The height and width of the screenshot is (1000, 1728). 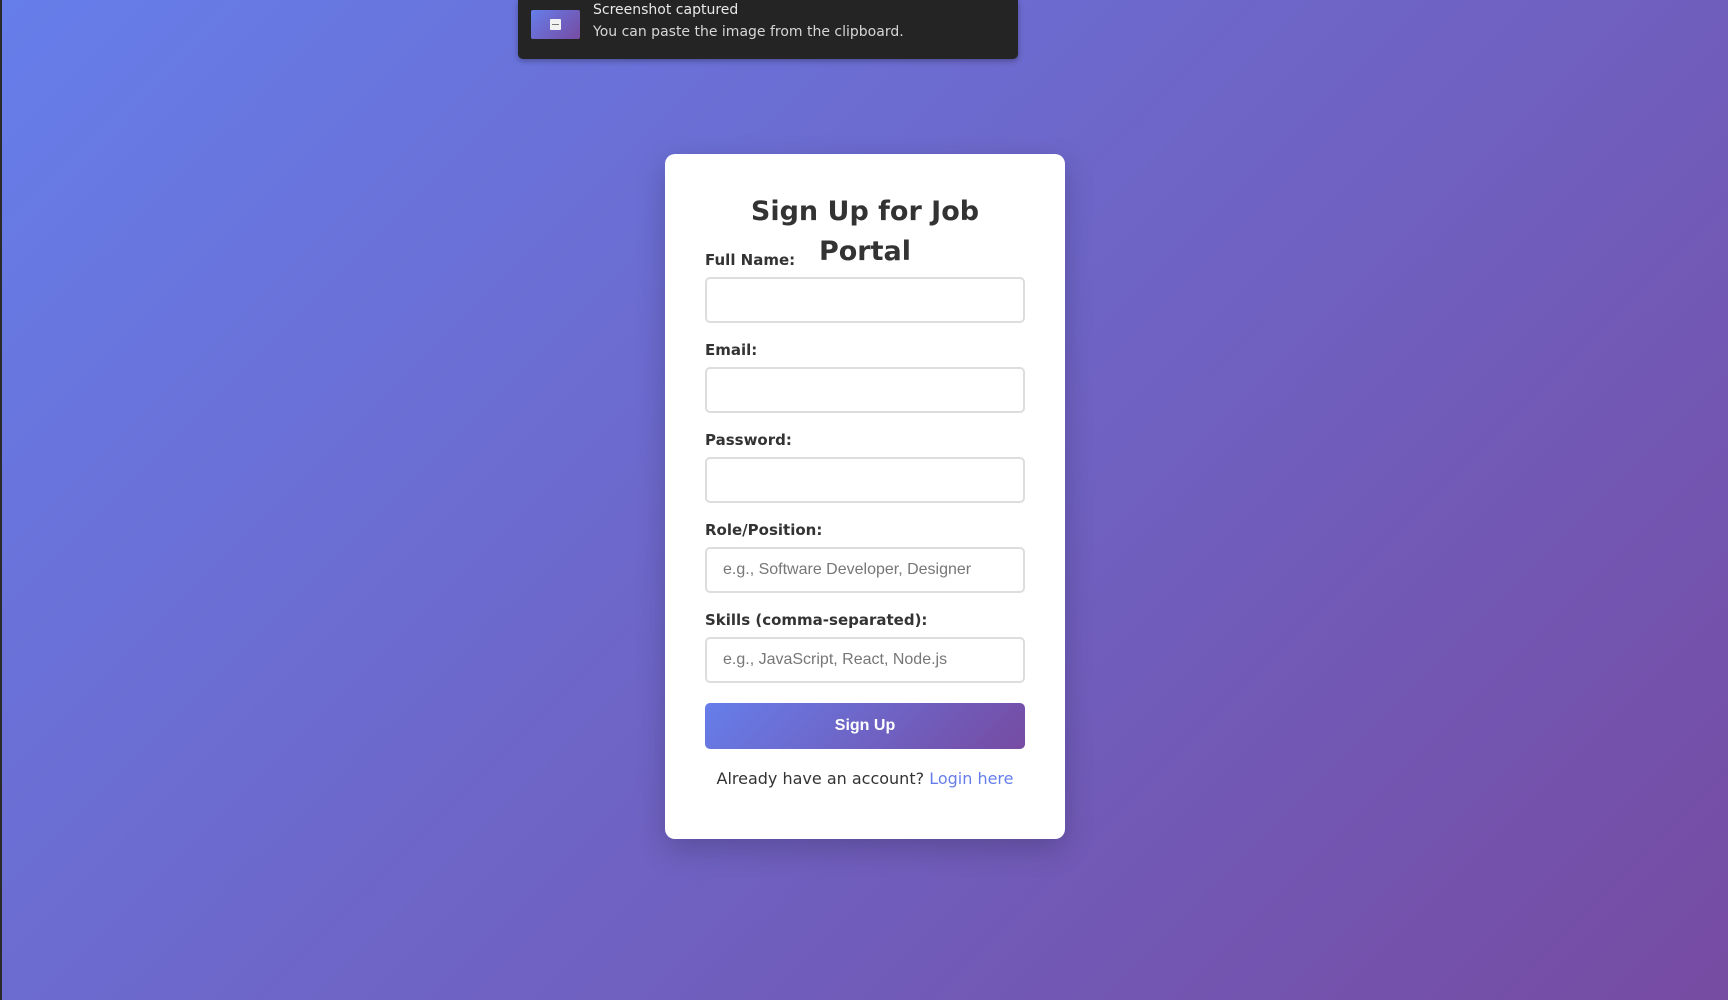 I want to click on screenshot-thumbnail-icon, so click(x=555, y=24).